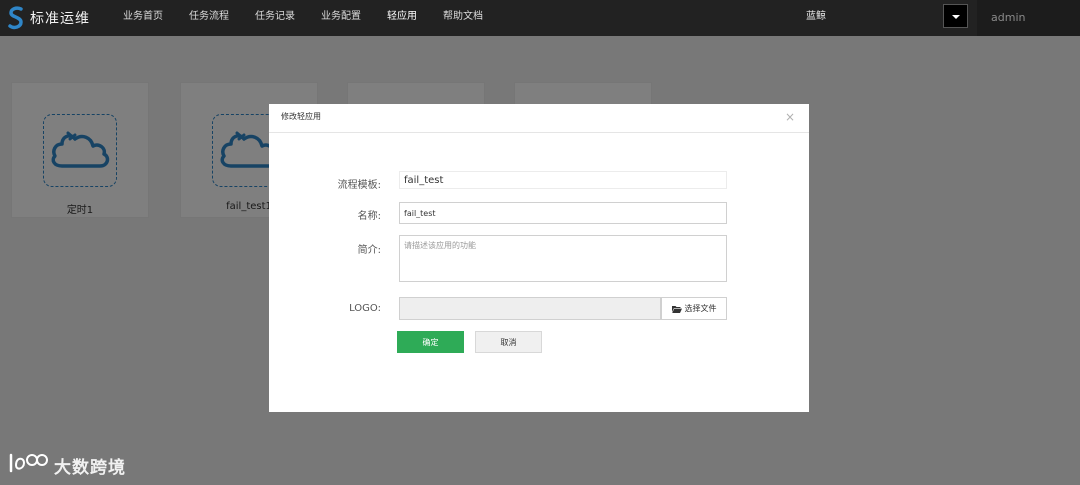 The image size is (1080, 485). I want to click on logo-file-picker: 选择文件, so click(563, 308).